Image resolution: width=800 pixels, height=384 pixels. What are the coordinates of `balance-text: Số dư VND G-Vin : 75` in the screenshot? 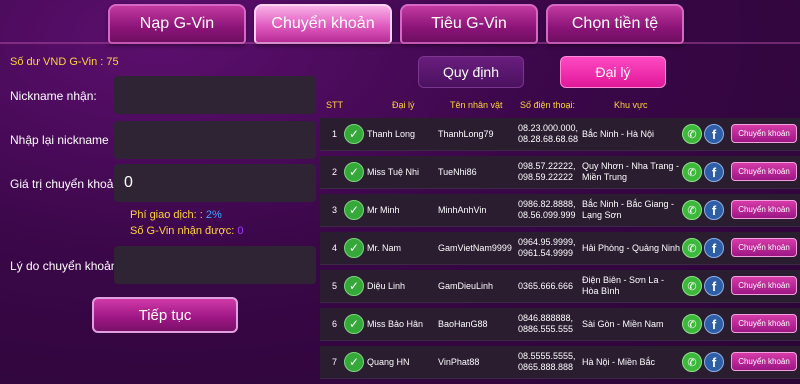 It's located at (64, 62).